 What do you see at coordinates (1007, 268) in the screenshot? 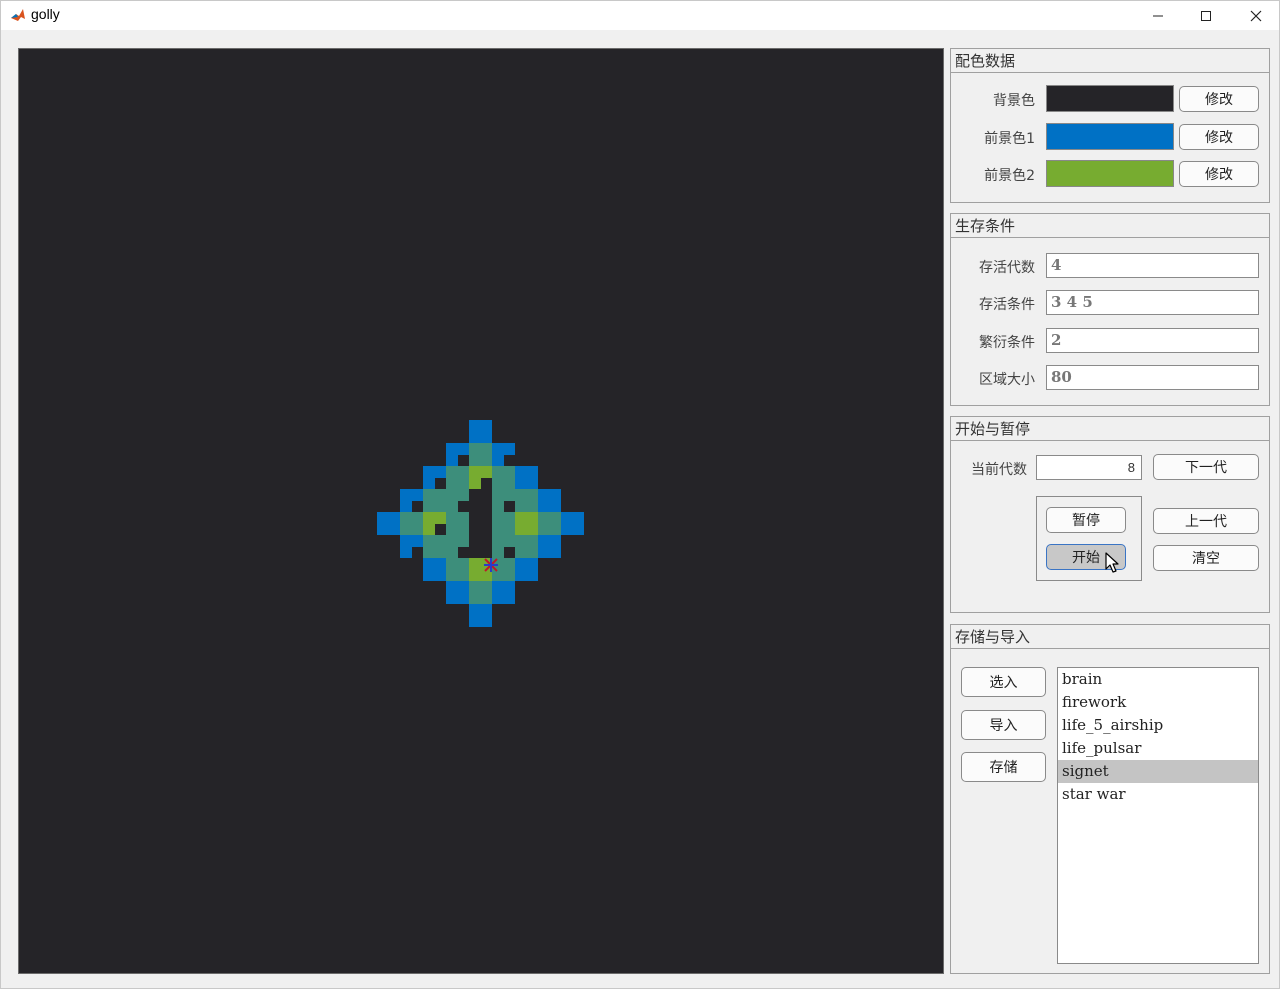
I see `survival-generations-label: 存活代数` at bounding box center [1007, 268].